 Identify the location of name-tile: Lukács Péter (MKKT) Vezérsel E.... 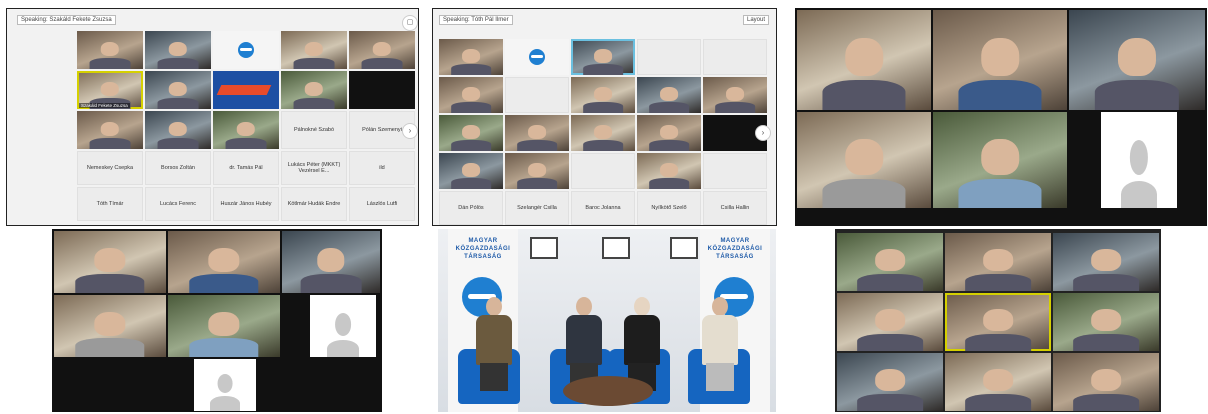
(314, 168).